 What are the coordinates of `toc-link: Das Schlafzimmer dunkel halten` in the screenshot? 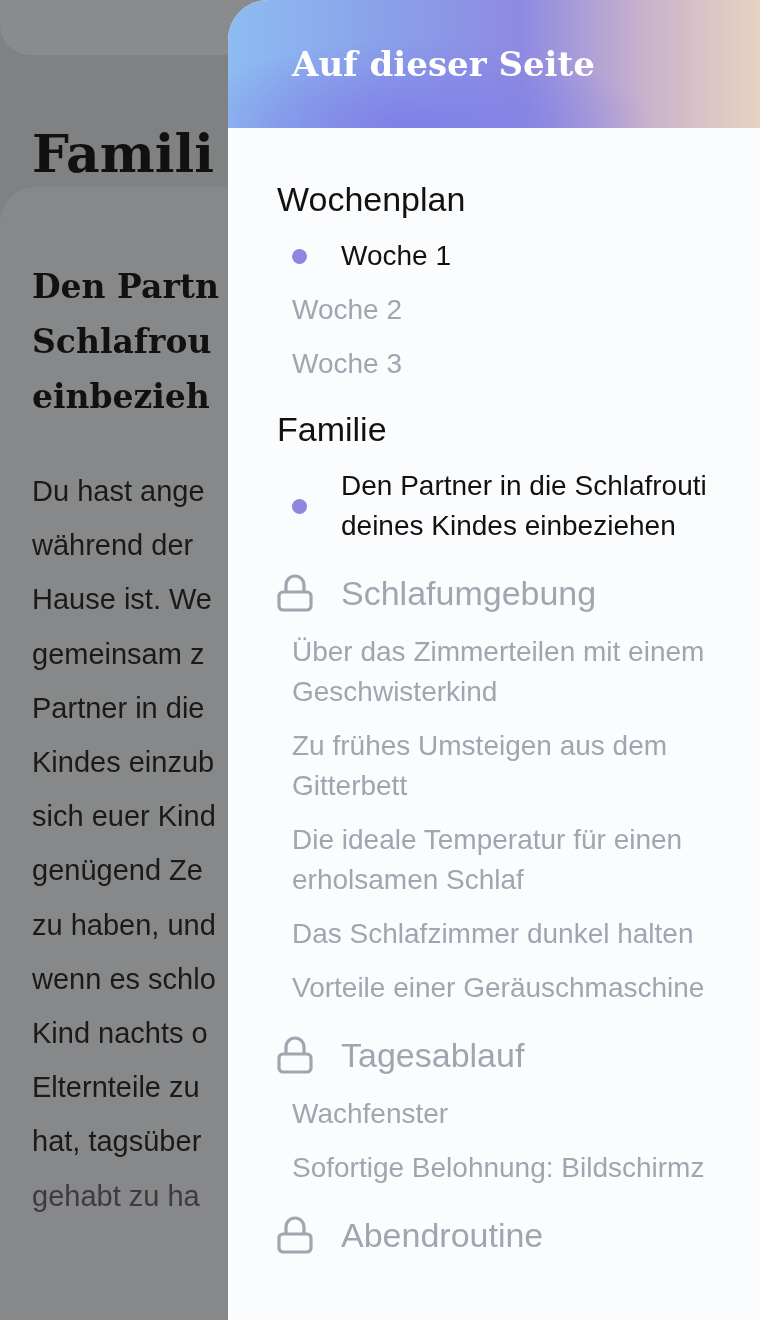 It's located at (493, 934).